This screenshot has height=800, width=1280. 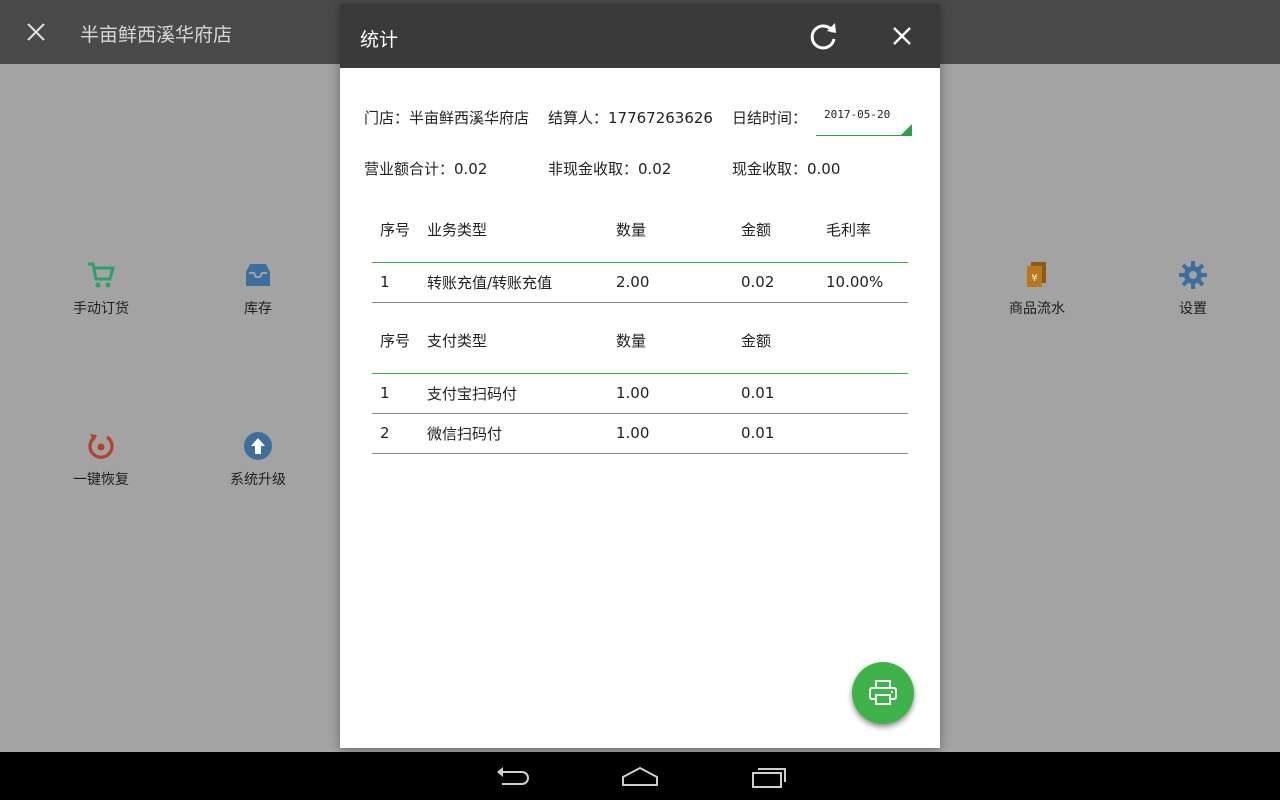 I want to click on table-row: 2 微信扫码付 1.00 0.01, so click(x=640, y=433).